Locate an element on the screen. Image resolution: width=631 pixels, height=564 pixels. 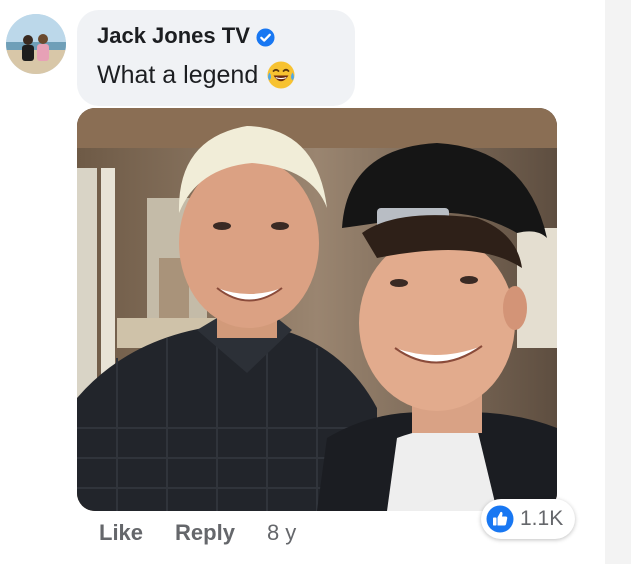
author-row: Jack Jones TV is located at coordinates (186, 36).